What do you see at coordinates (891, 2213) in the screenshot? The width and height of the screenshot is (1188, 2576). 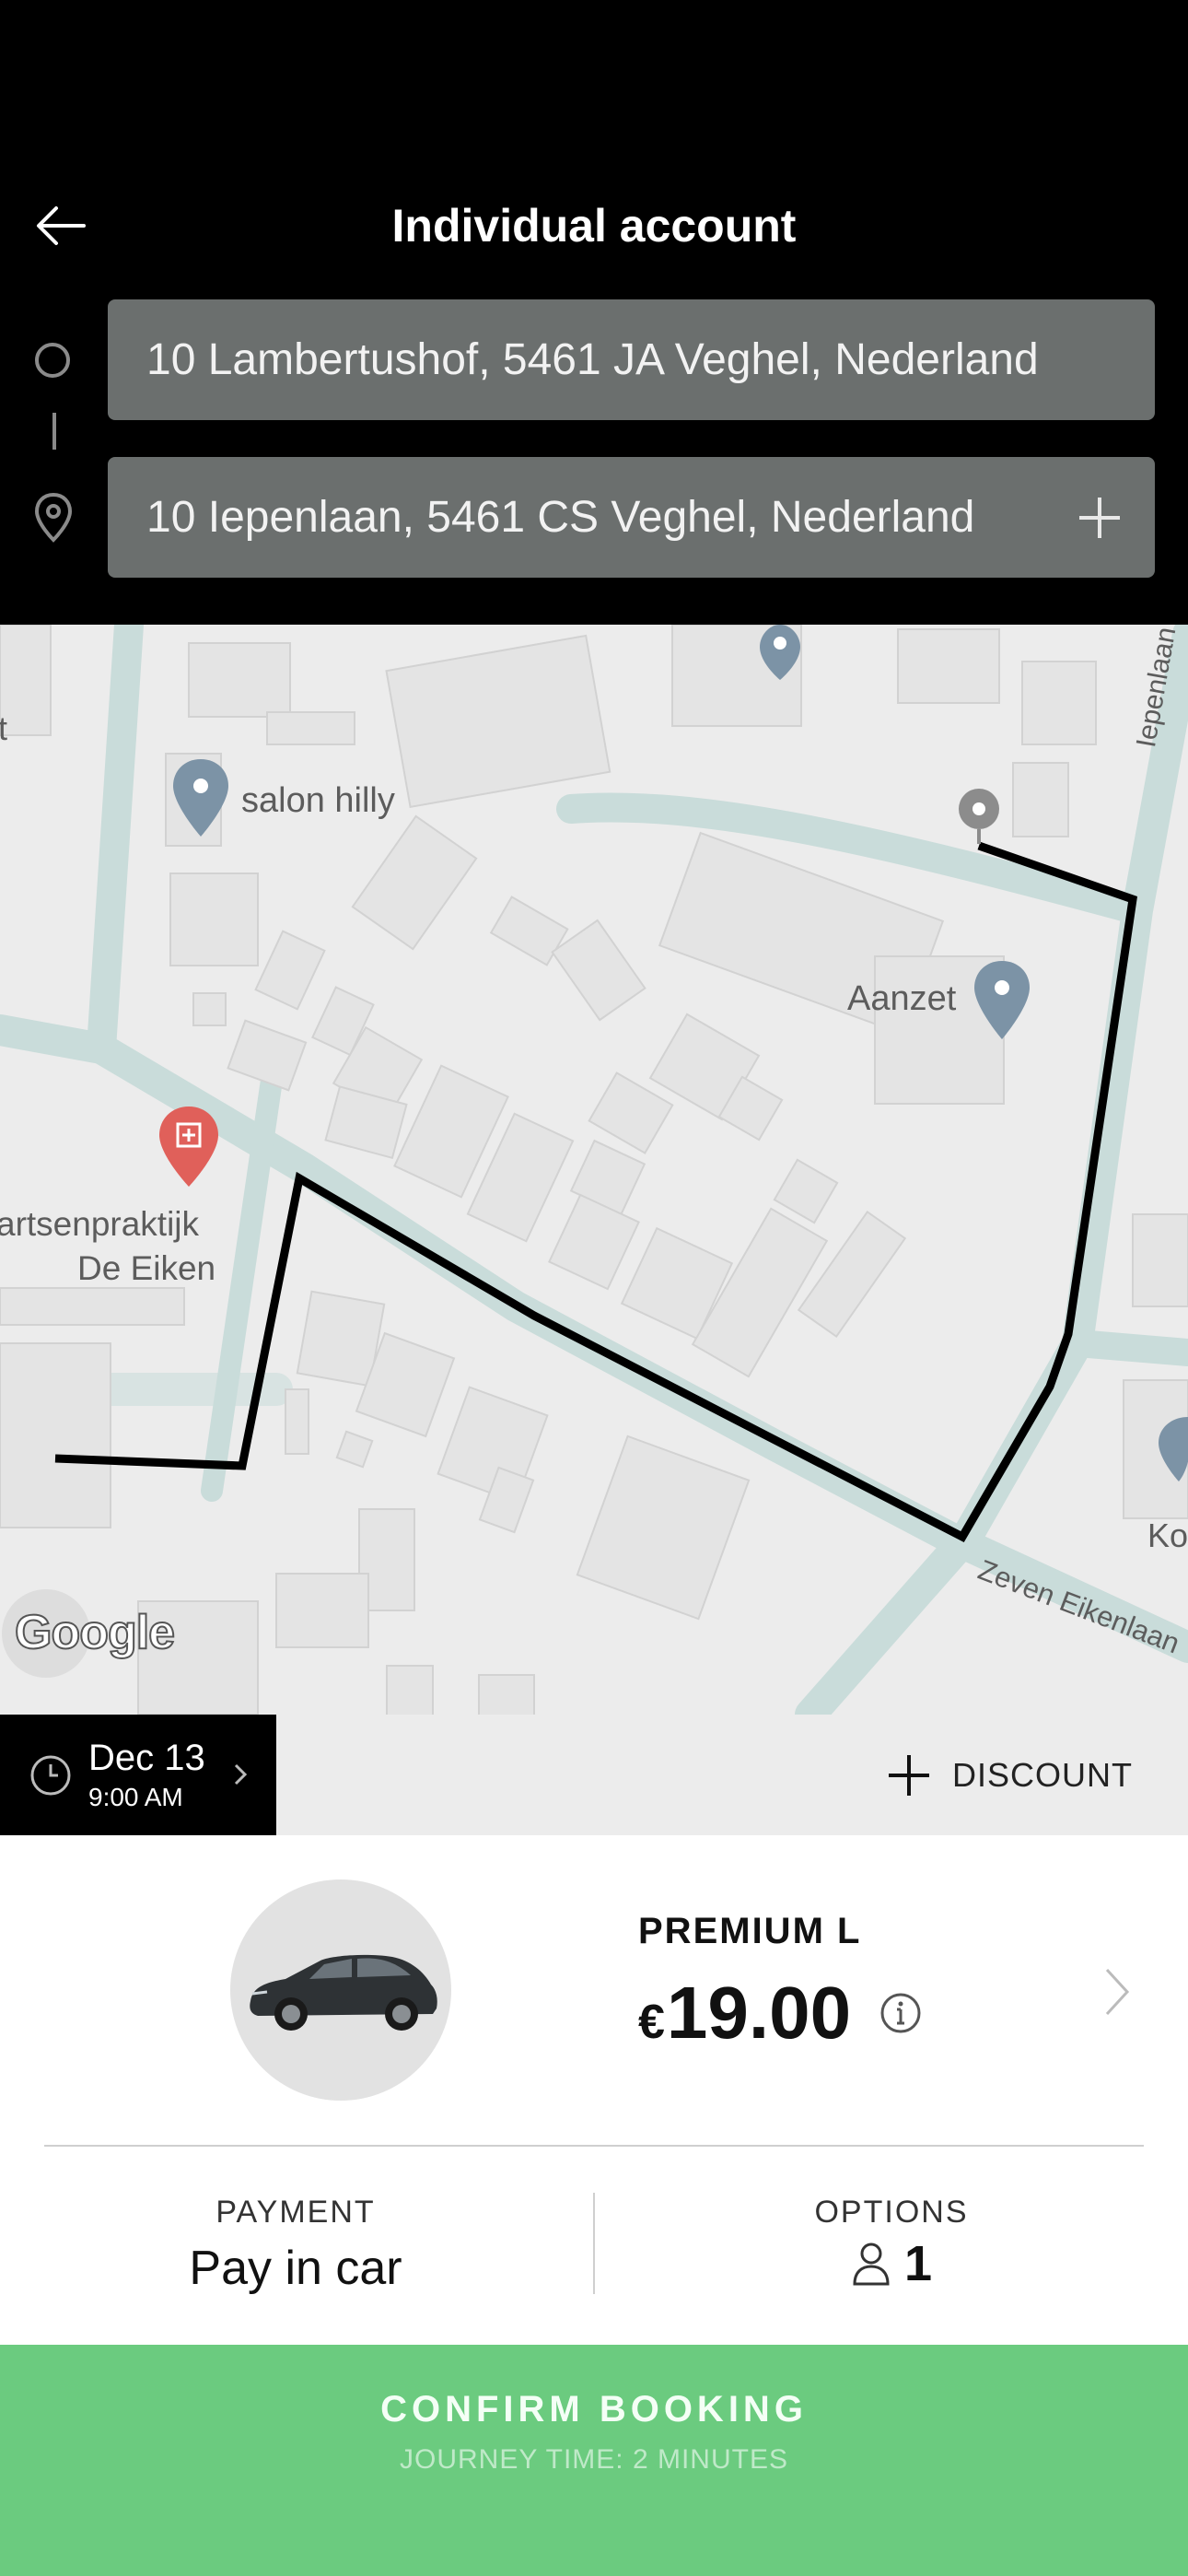 I see `options-label: OPTIONS` at bounding box center [891, 2213].